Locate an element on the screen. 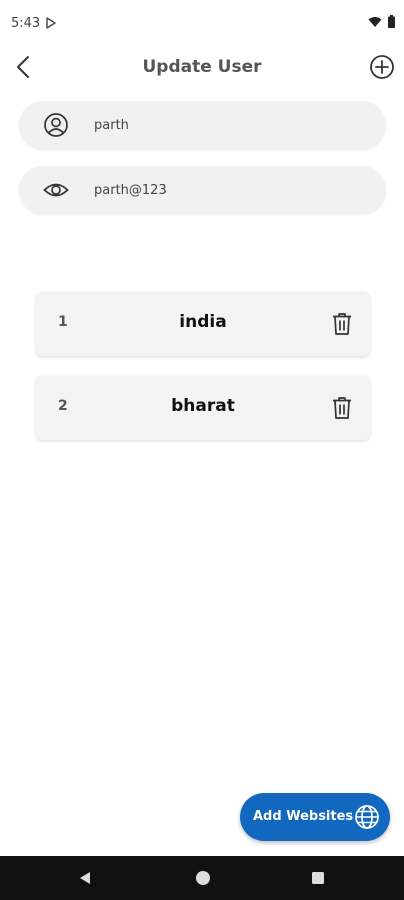 This screenshot has width=404, height=900. list-item-name: india is located at coordinates (203, 322).